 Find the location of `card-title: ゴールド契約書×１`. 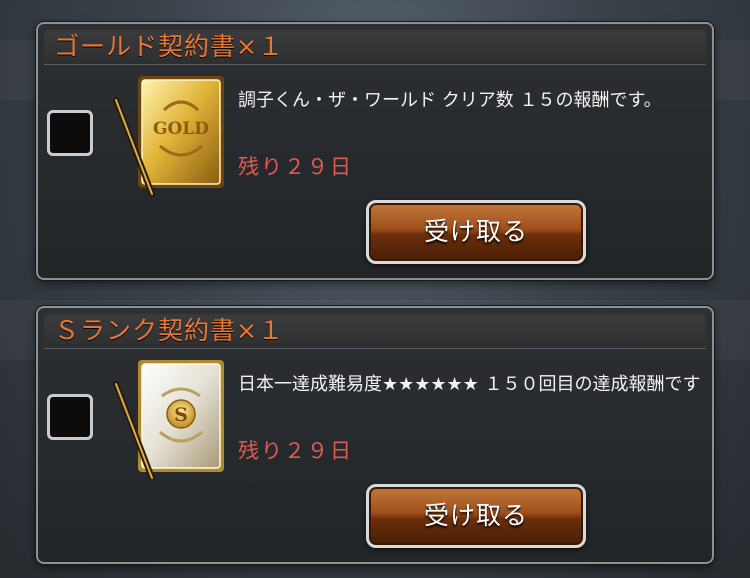

card-title: ゴールド契約書×１ is located at coordinates (169, 46).